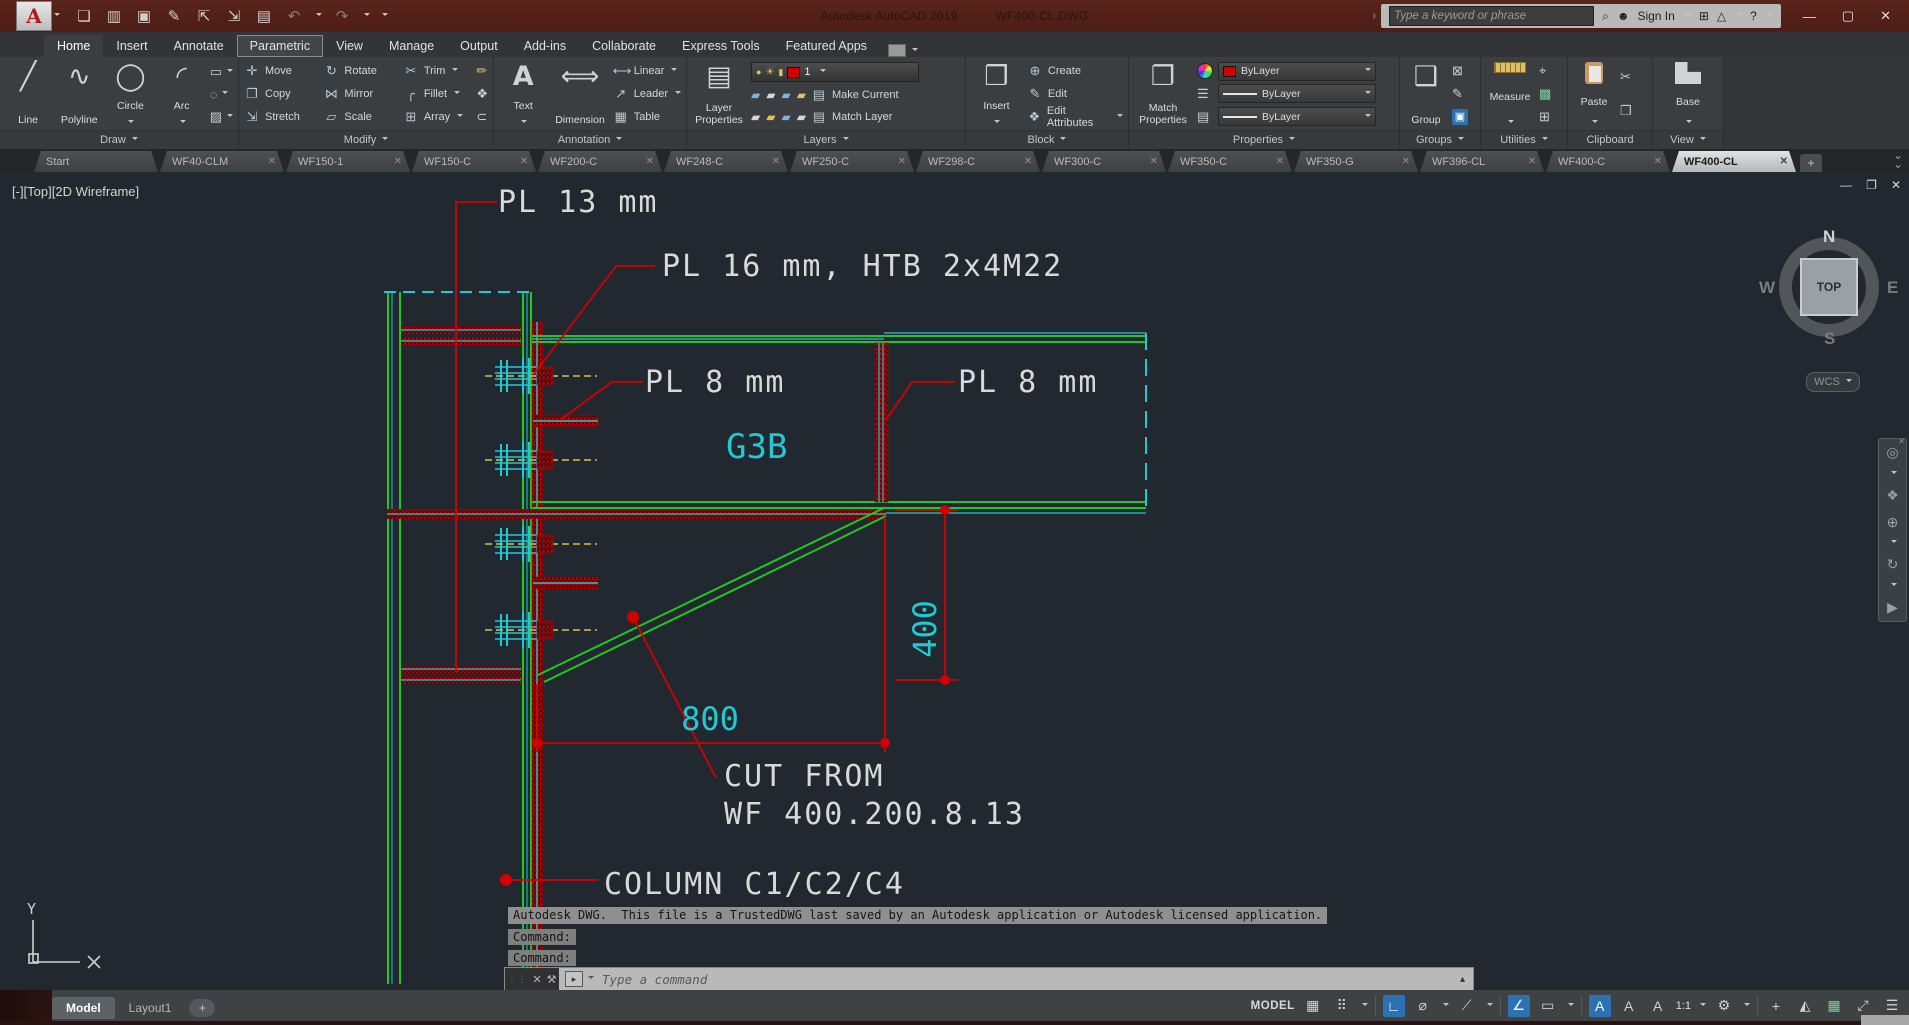  What do you see at coordinates (1313, 1006) in the screenshot?
I see `grid-toggle-icon: ▦` at bounding box center [1313, 1006].